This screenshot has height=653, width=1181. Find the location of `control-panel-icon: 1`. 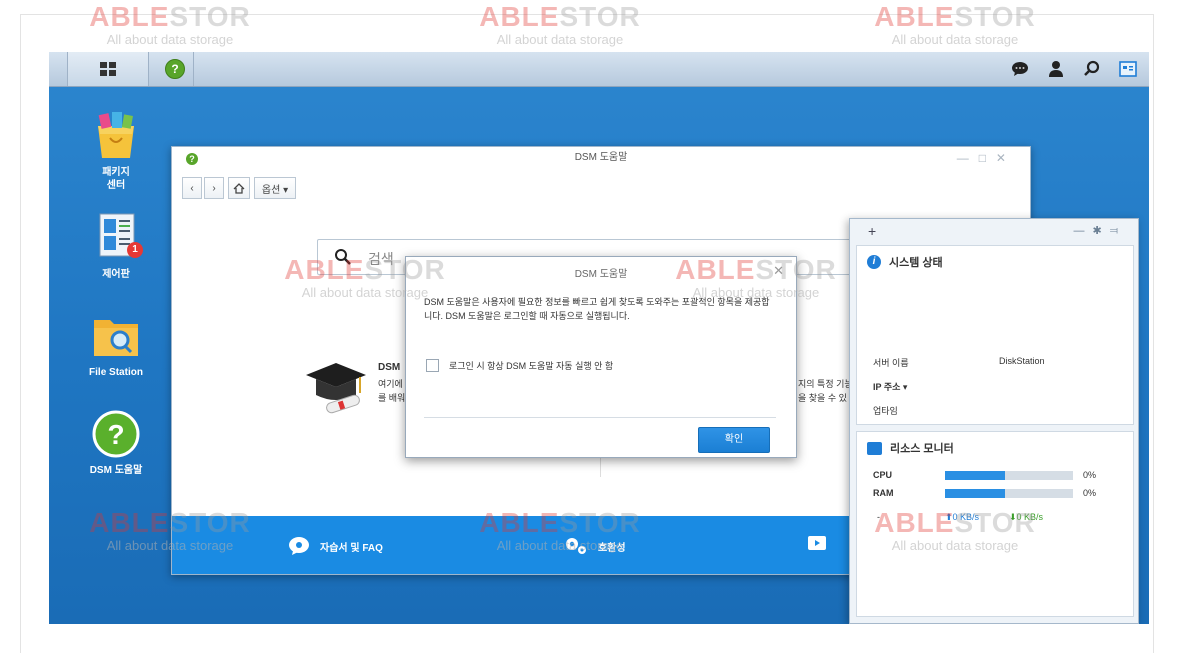

control-panel-icon: 1 is located at coordinates (116, 238).